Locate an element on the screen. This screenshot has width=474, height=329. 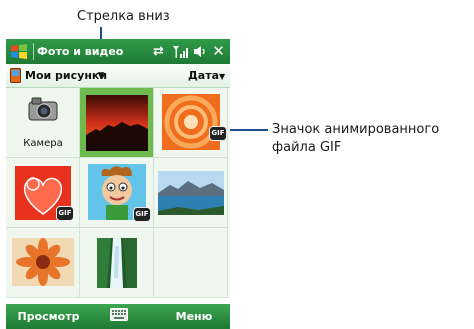
windows-start-icon is located at coordinates (19, 52).